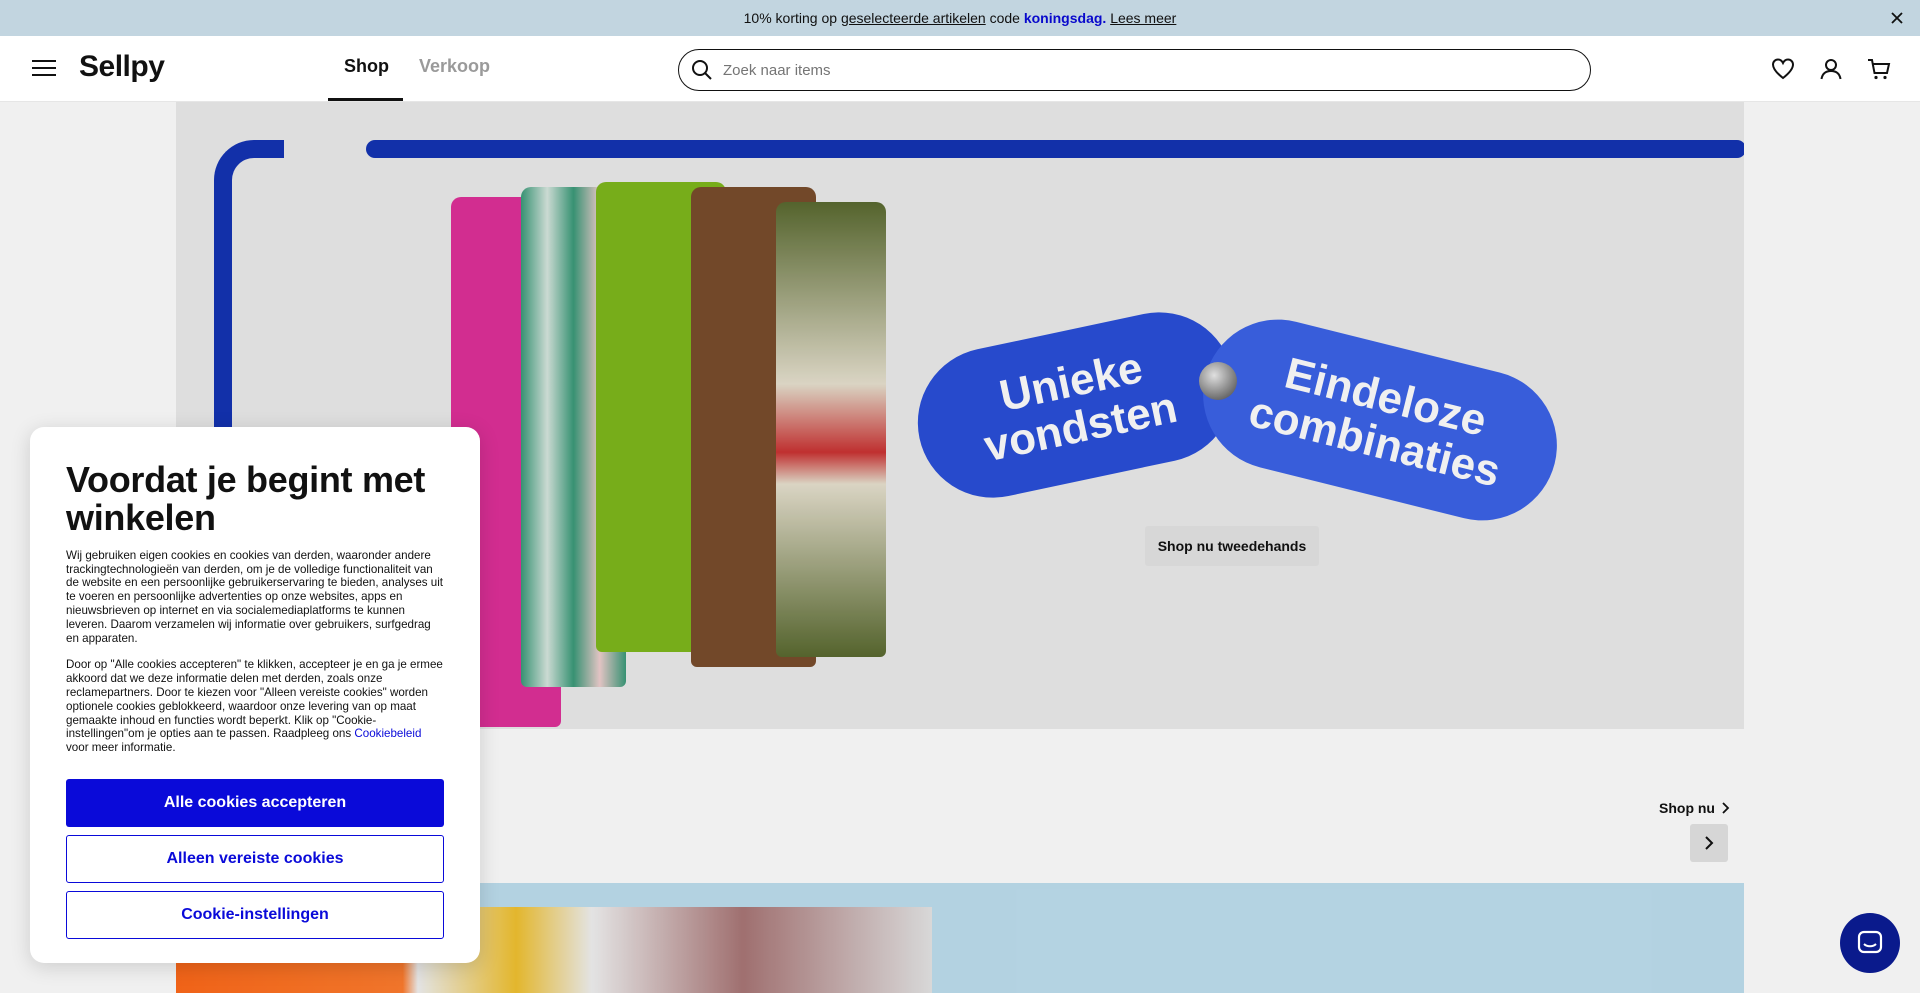 The image size is (1920, 993). Describe the element at coordinates (454, 66) in the screenshot. I see `tab-verkoop: Verkoop` at that location.